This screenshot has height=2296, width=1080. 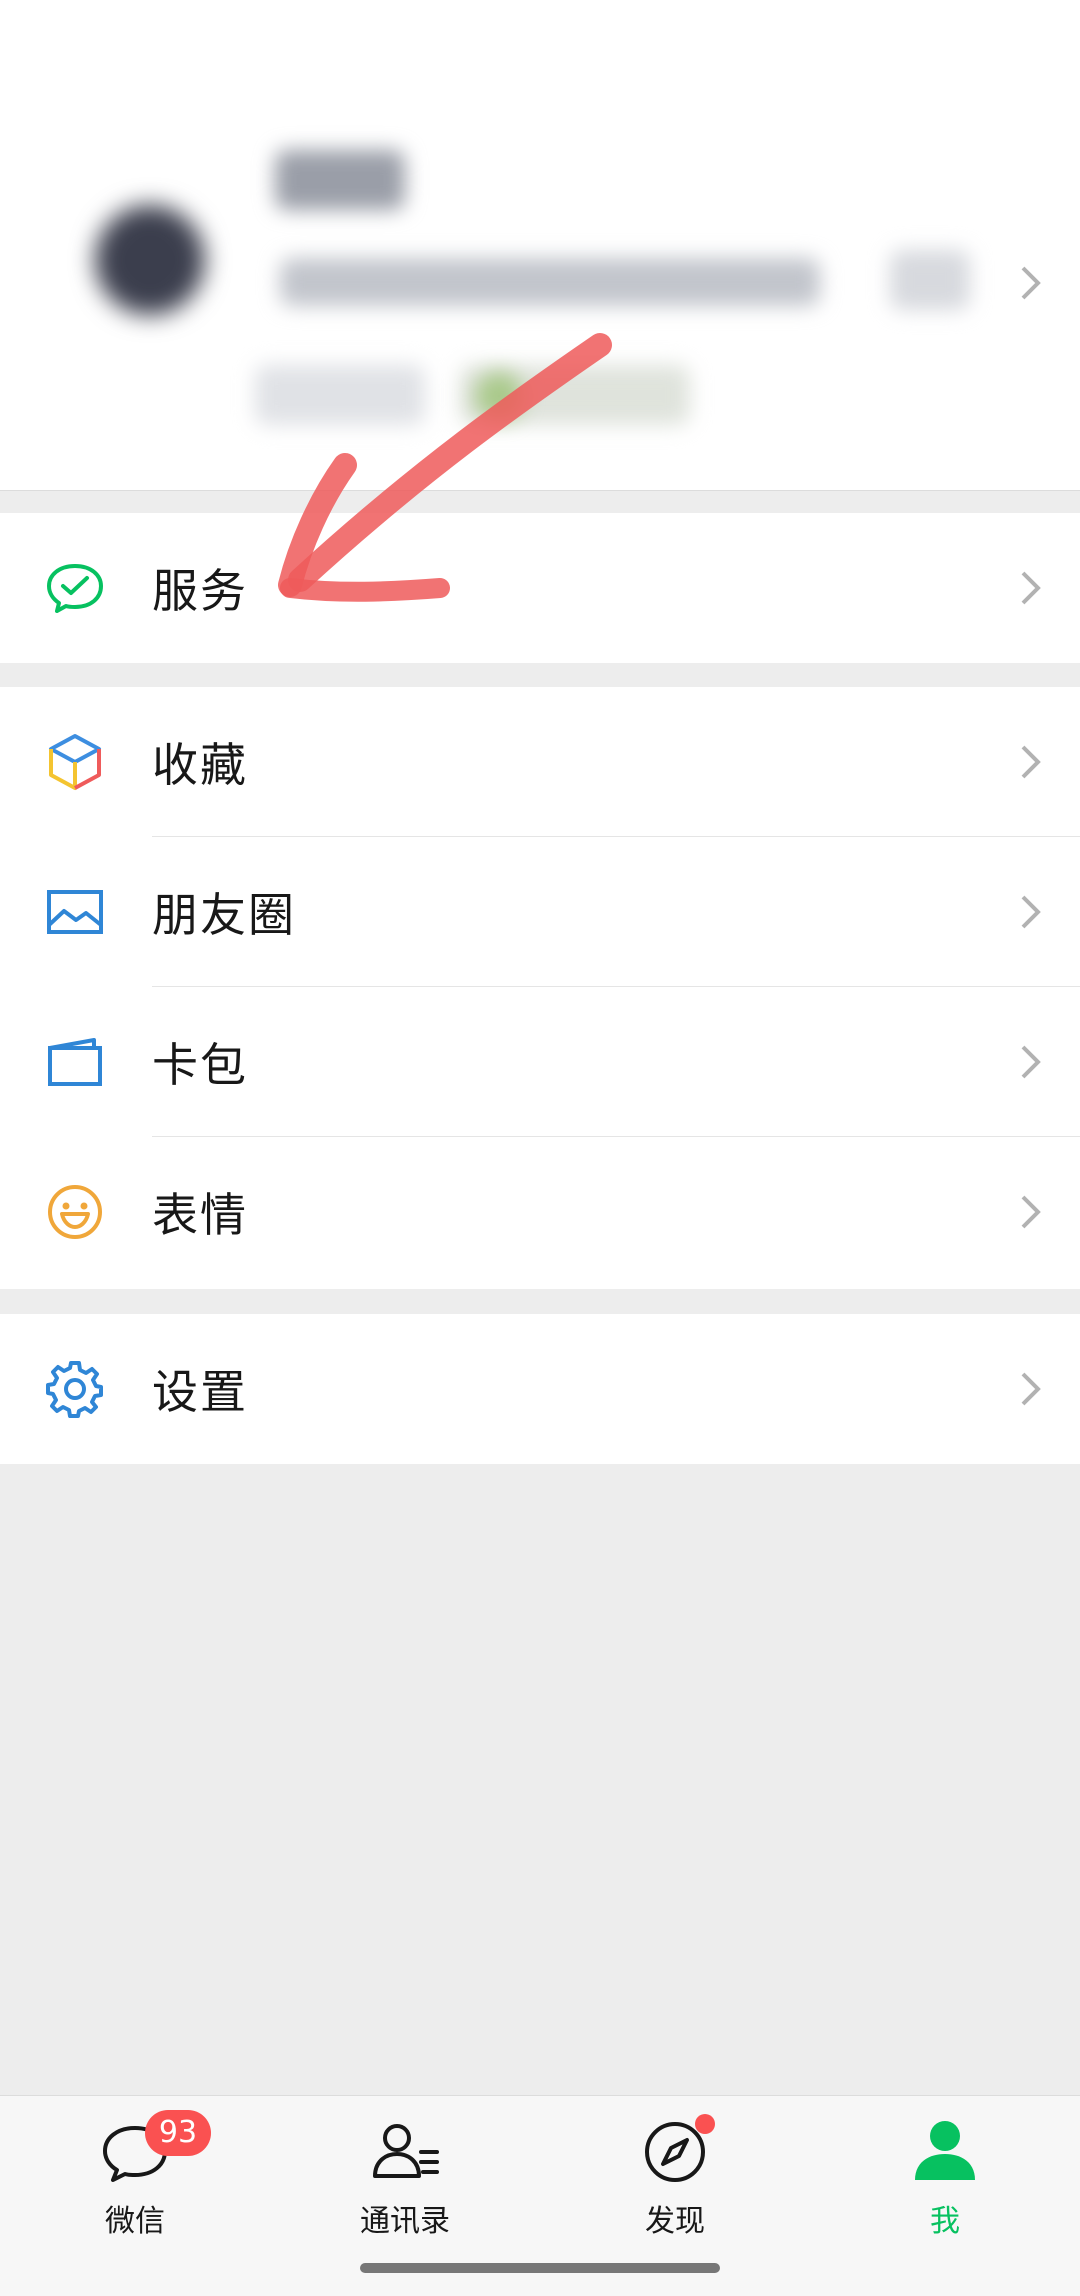 I want to click on tab-label-chats: 微信, so click(x=135, y=2221).